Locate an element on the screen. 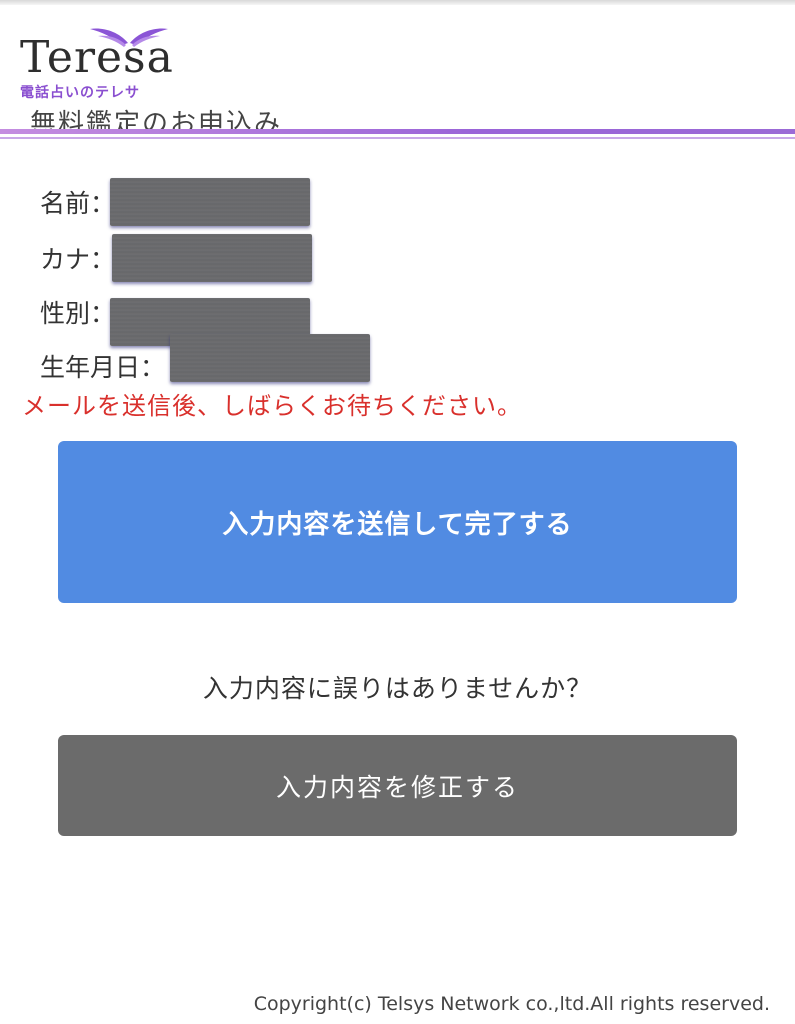  field-label-kana: カナ： is located at coordinates (78, 259).